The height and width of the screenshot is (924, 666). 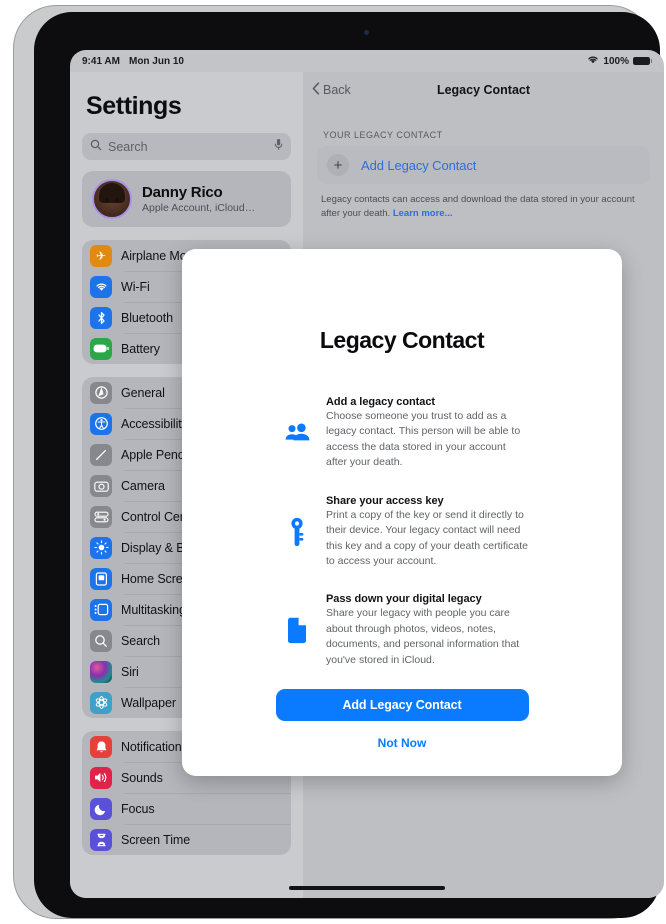 I want to click on add-legacy-contact-label: Add Legacy Contact, so click(x=419, y=165).